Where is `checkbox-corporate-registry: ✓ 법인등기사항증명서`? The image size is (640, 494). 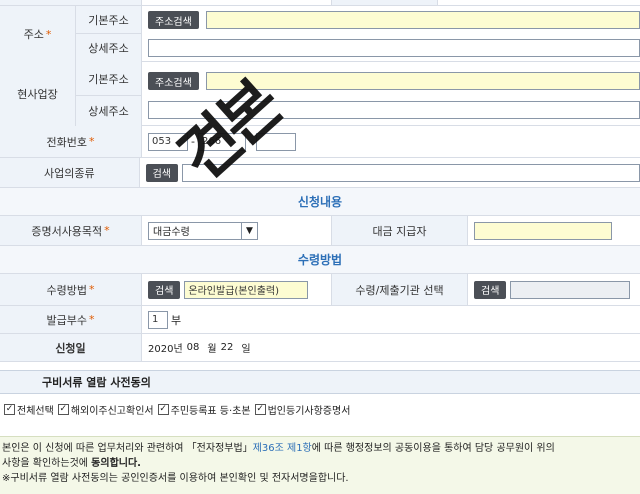
checkbox-corporate-registry: ✓ 법인등기사항증명서 is located at coordinates (302, 409).